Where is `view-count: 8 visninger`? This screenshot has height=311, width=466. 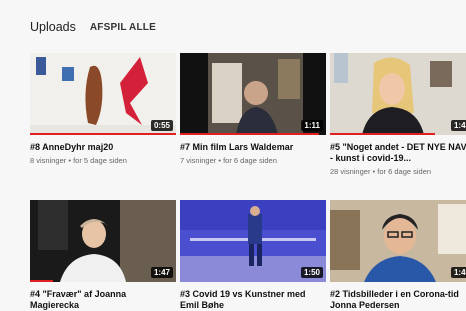 view-count: 8 visninger is located at coordinates (48, 160).